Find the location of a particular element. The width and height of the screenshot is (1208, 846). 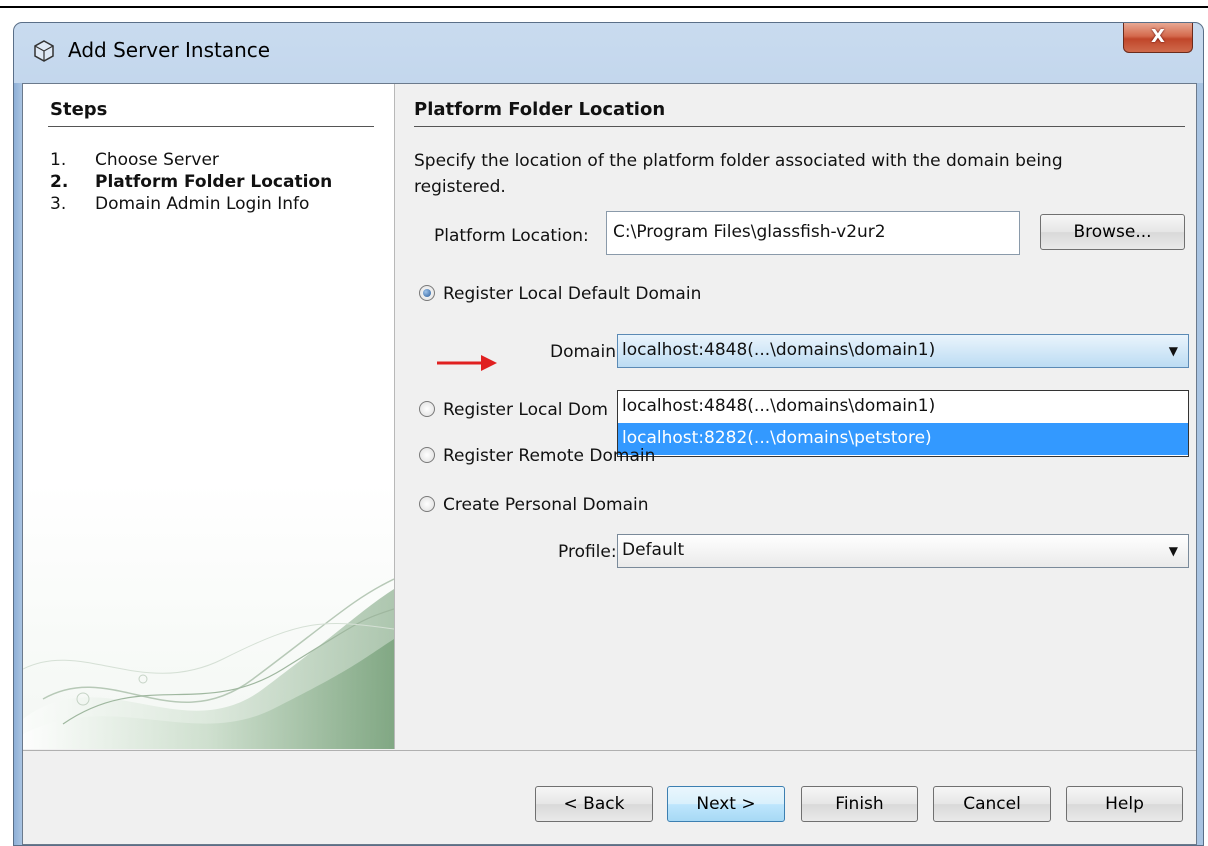

close-button: X is located at coordinates (1158, 38).